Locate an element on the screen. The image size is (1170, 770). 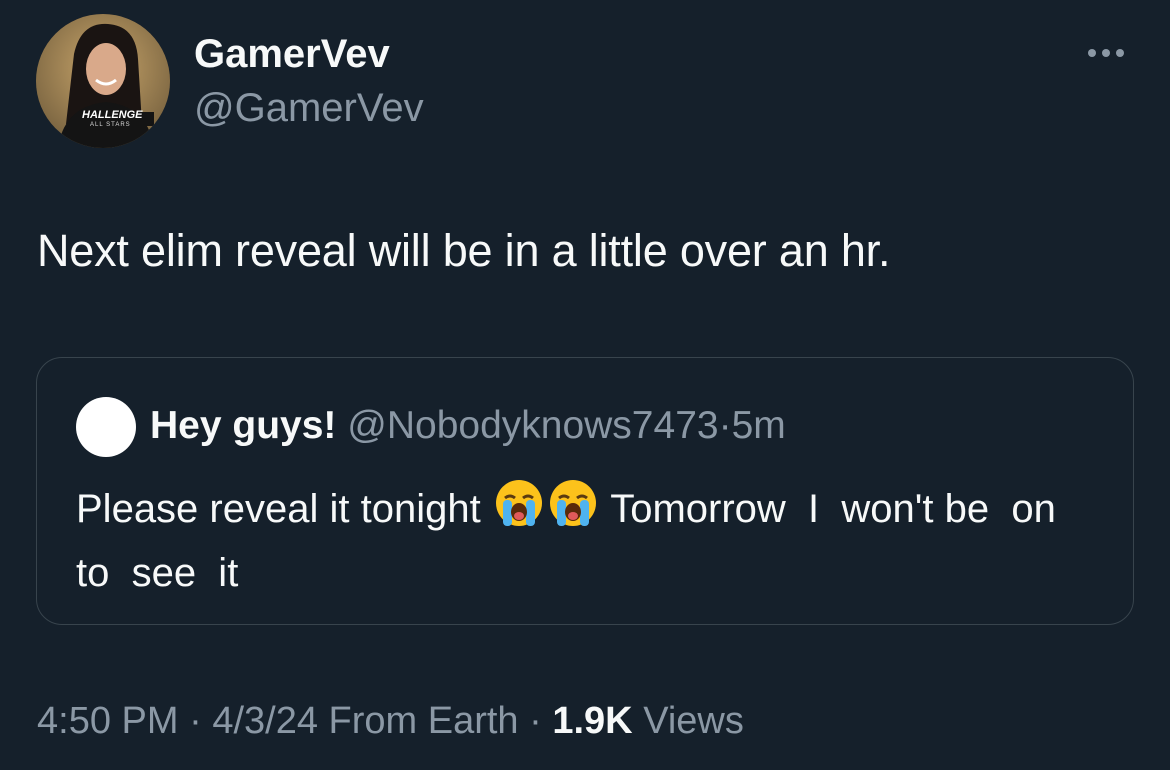
quoted-tweet-header: Hey guys! @Nobodyknows7473·5m is located at coordinates (468, 426).